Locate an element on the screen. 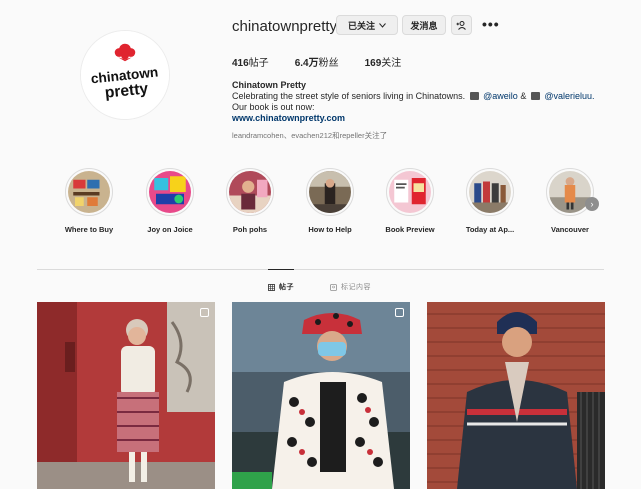  add-user-icon is located at coordinates (461, 25).